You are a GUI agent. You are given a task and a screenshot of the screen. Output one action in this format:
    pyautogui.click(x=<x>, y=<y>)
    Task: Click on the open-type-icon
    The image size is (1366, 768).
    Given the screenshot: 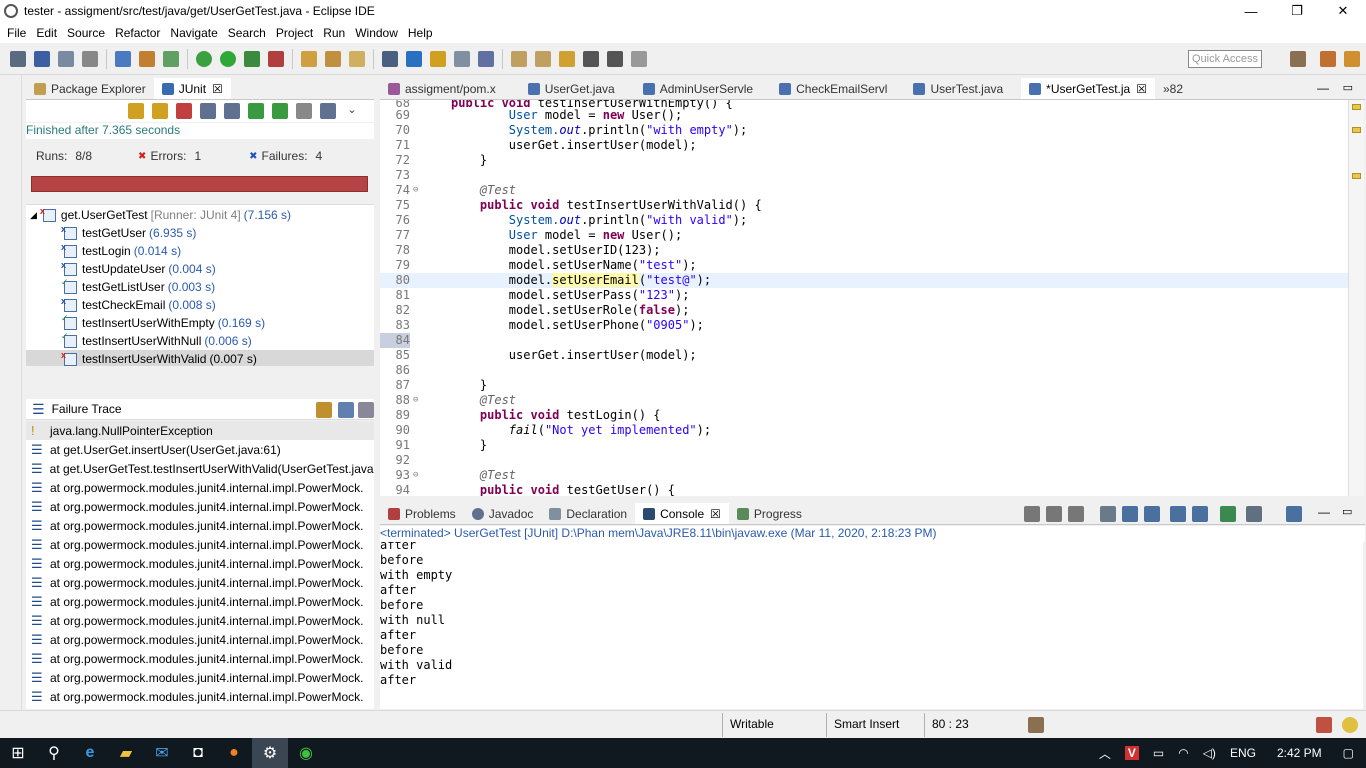 What is the action you would take?
    pyautogui.click(x=333, y=58)
    